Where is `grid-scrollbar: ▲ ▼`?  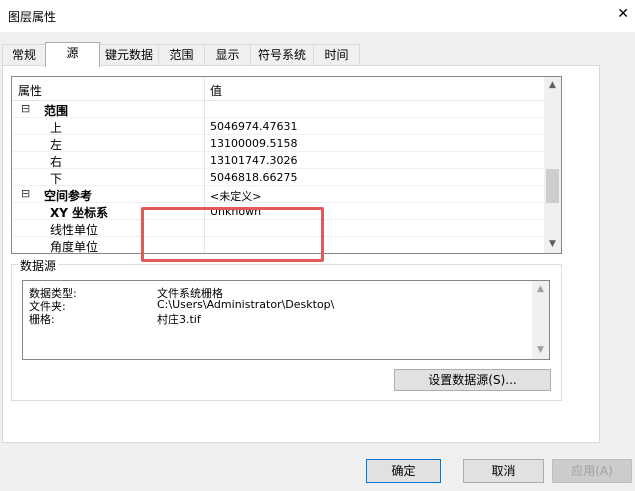 grid-scrollbar: ▲ ▼ is located at coordinates (552, 165).